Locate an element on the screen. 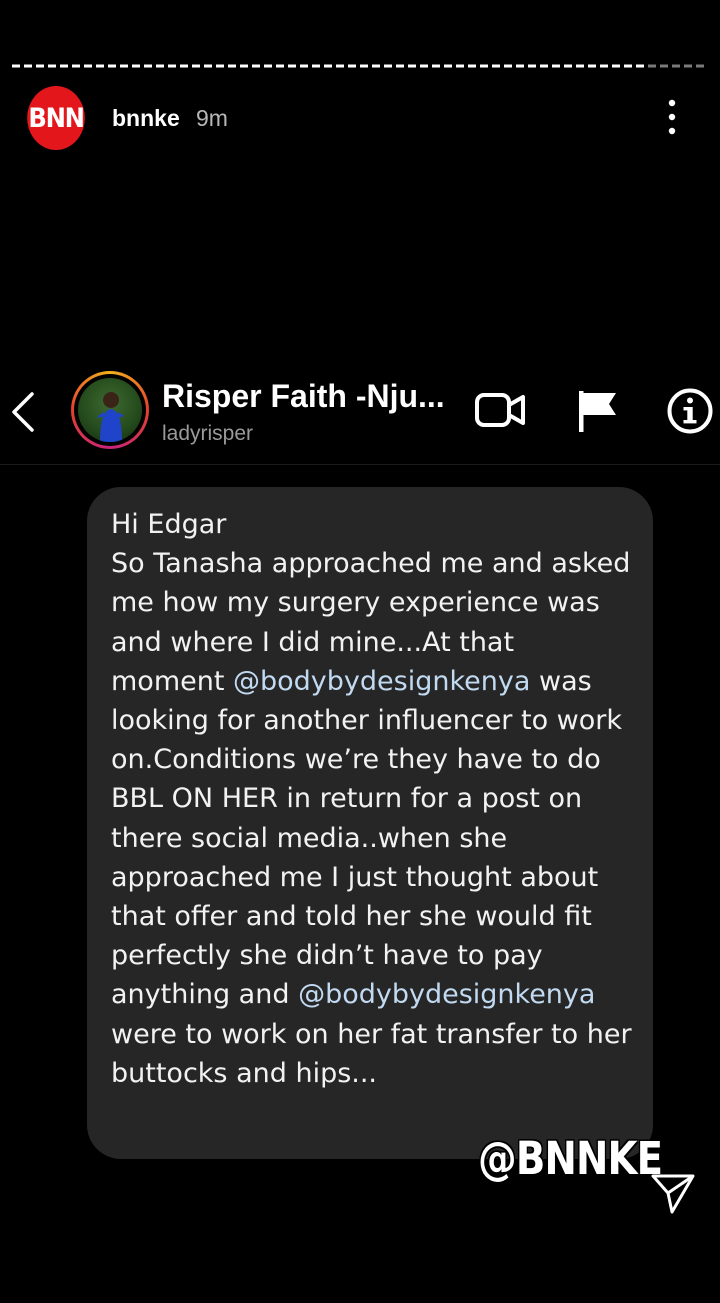  back-chevron-icon is located at coordinates (24, 412).